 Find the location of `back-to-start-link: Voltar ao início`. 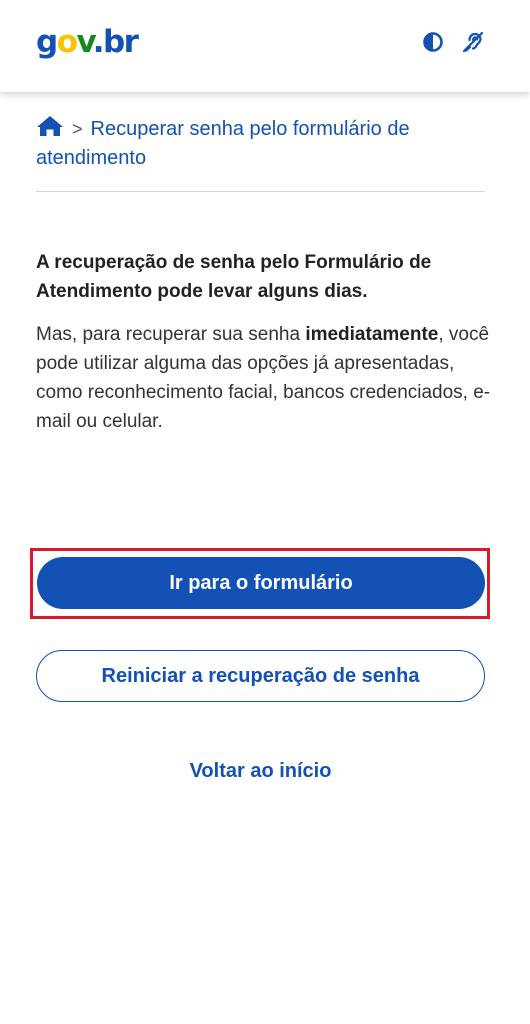

back-to-start-link: Voltar ao início is located at coordinates (260, 771).